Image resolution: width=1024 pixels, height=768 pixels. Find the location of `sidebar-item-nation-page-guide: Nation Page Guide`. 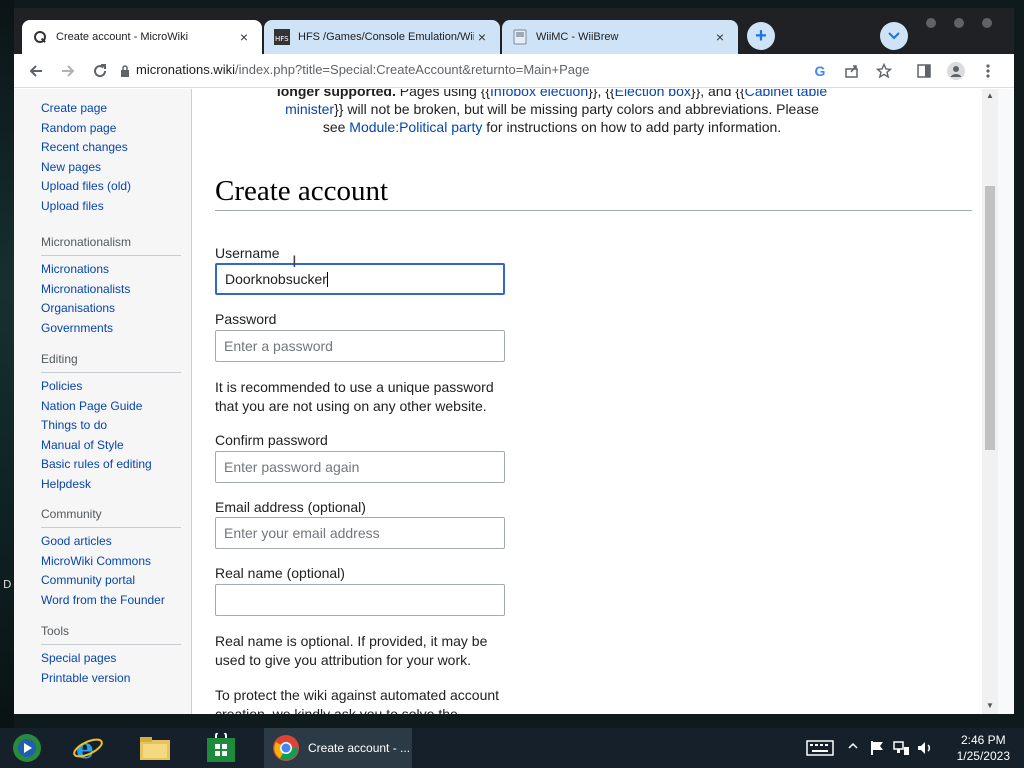

sidebar-item-nation-page-guide: Nation Page Guide is located at coordinates (111, 407).